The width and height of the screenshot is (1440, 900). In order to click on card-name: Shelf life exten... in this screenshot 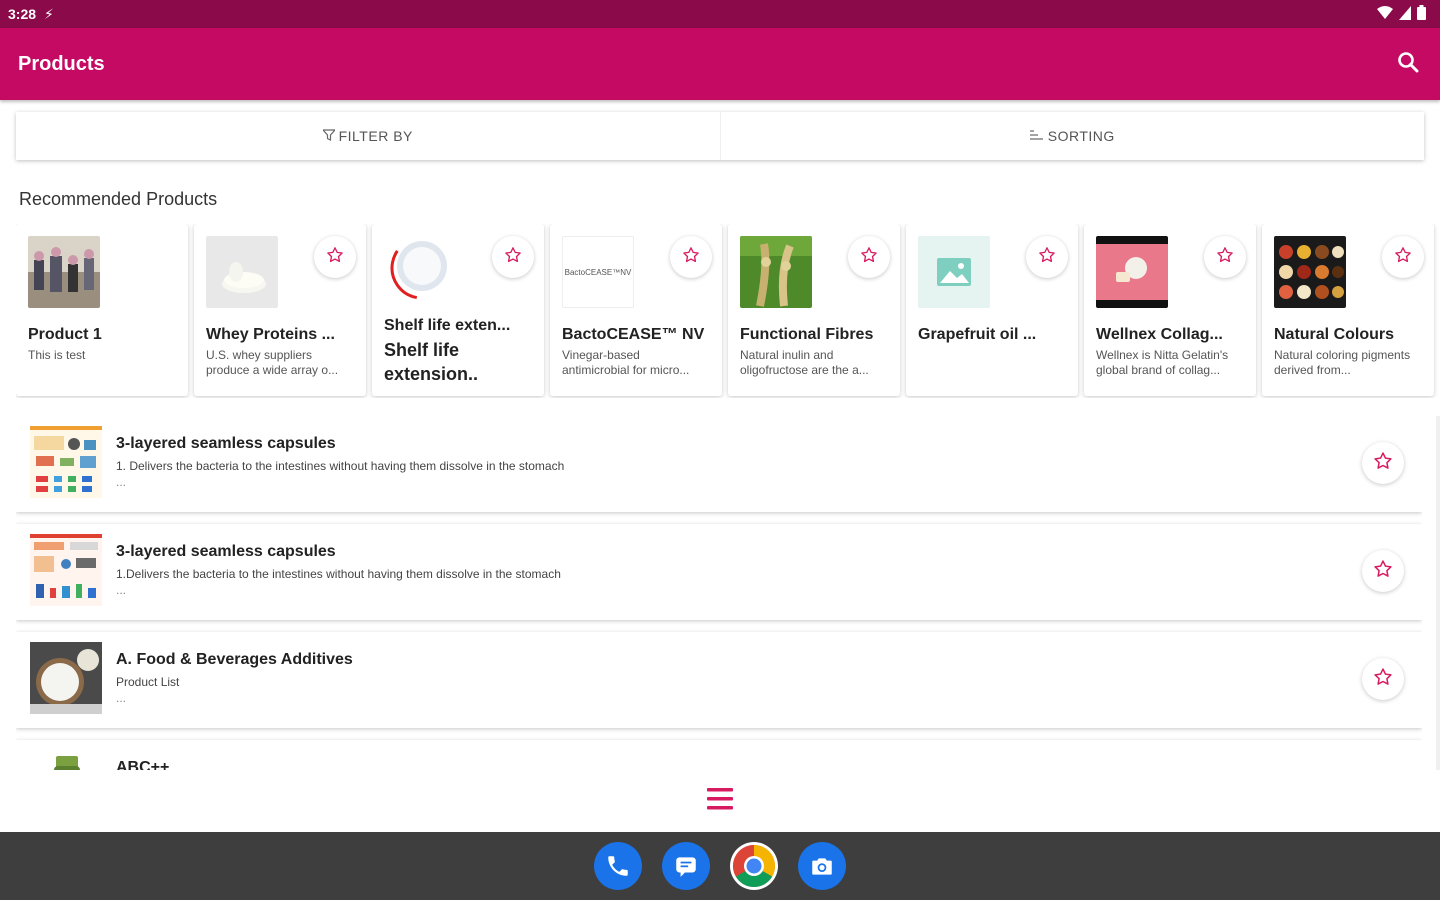, I will do `click(447, 325)`.